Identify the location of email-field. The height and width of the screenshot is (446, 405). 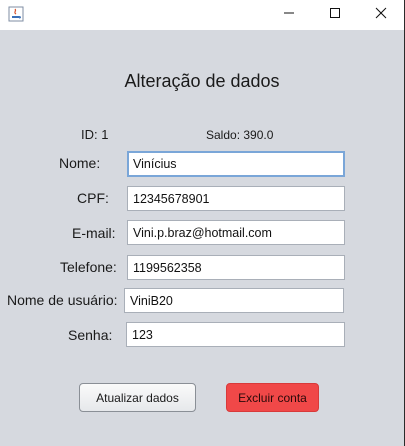
(236, 232).